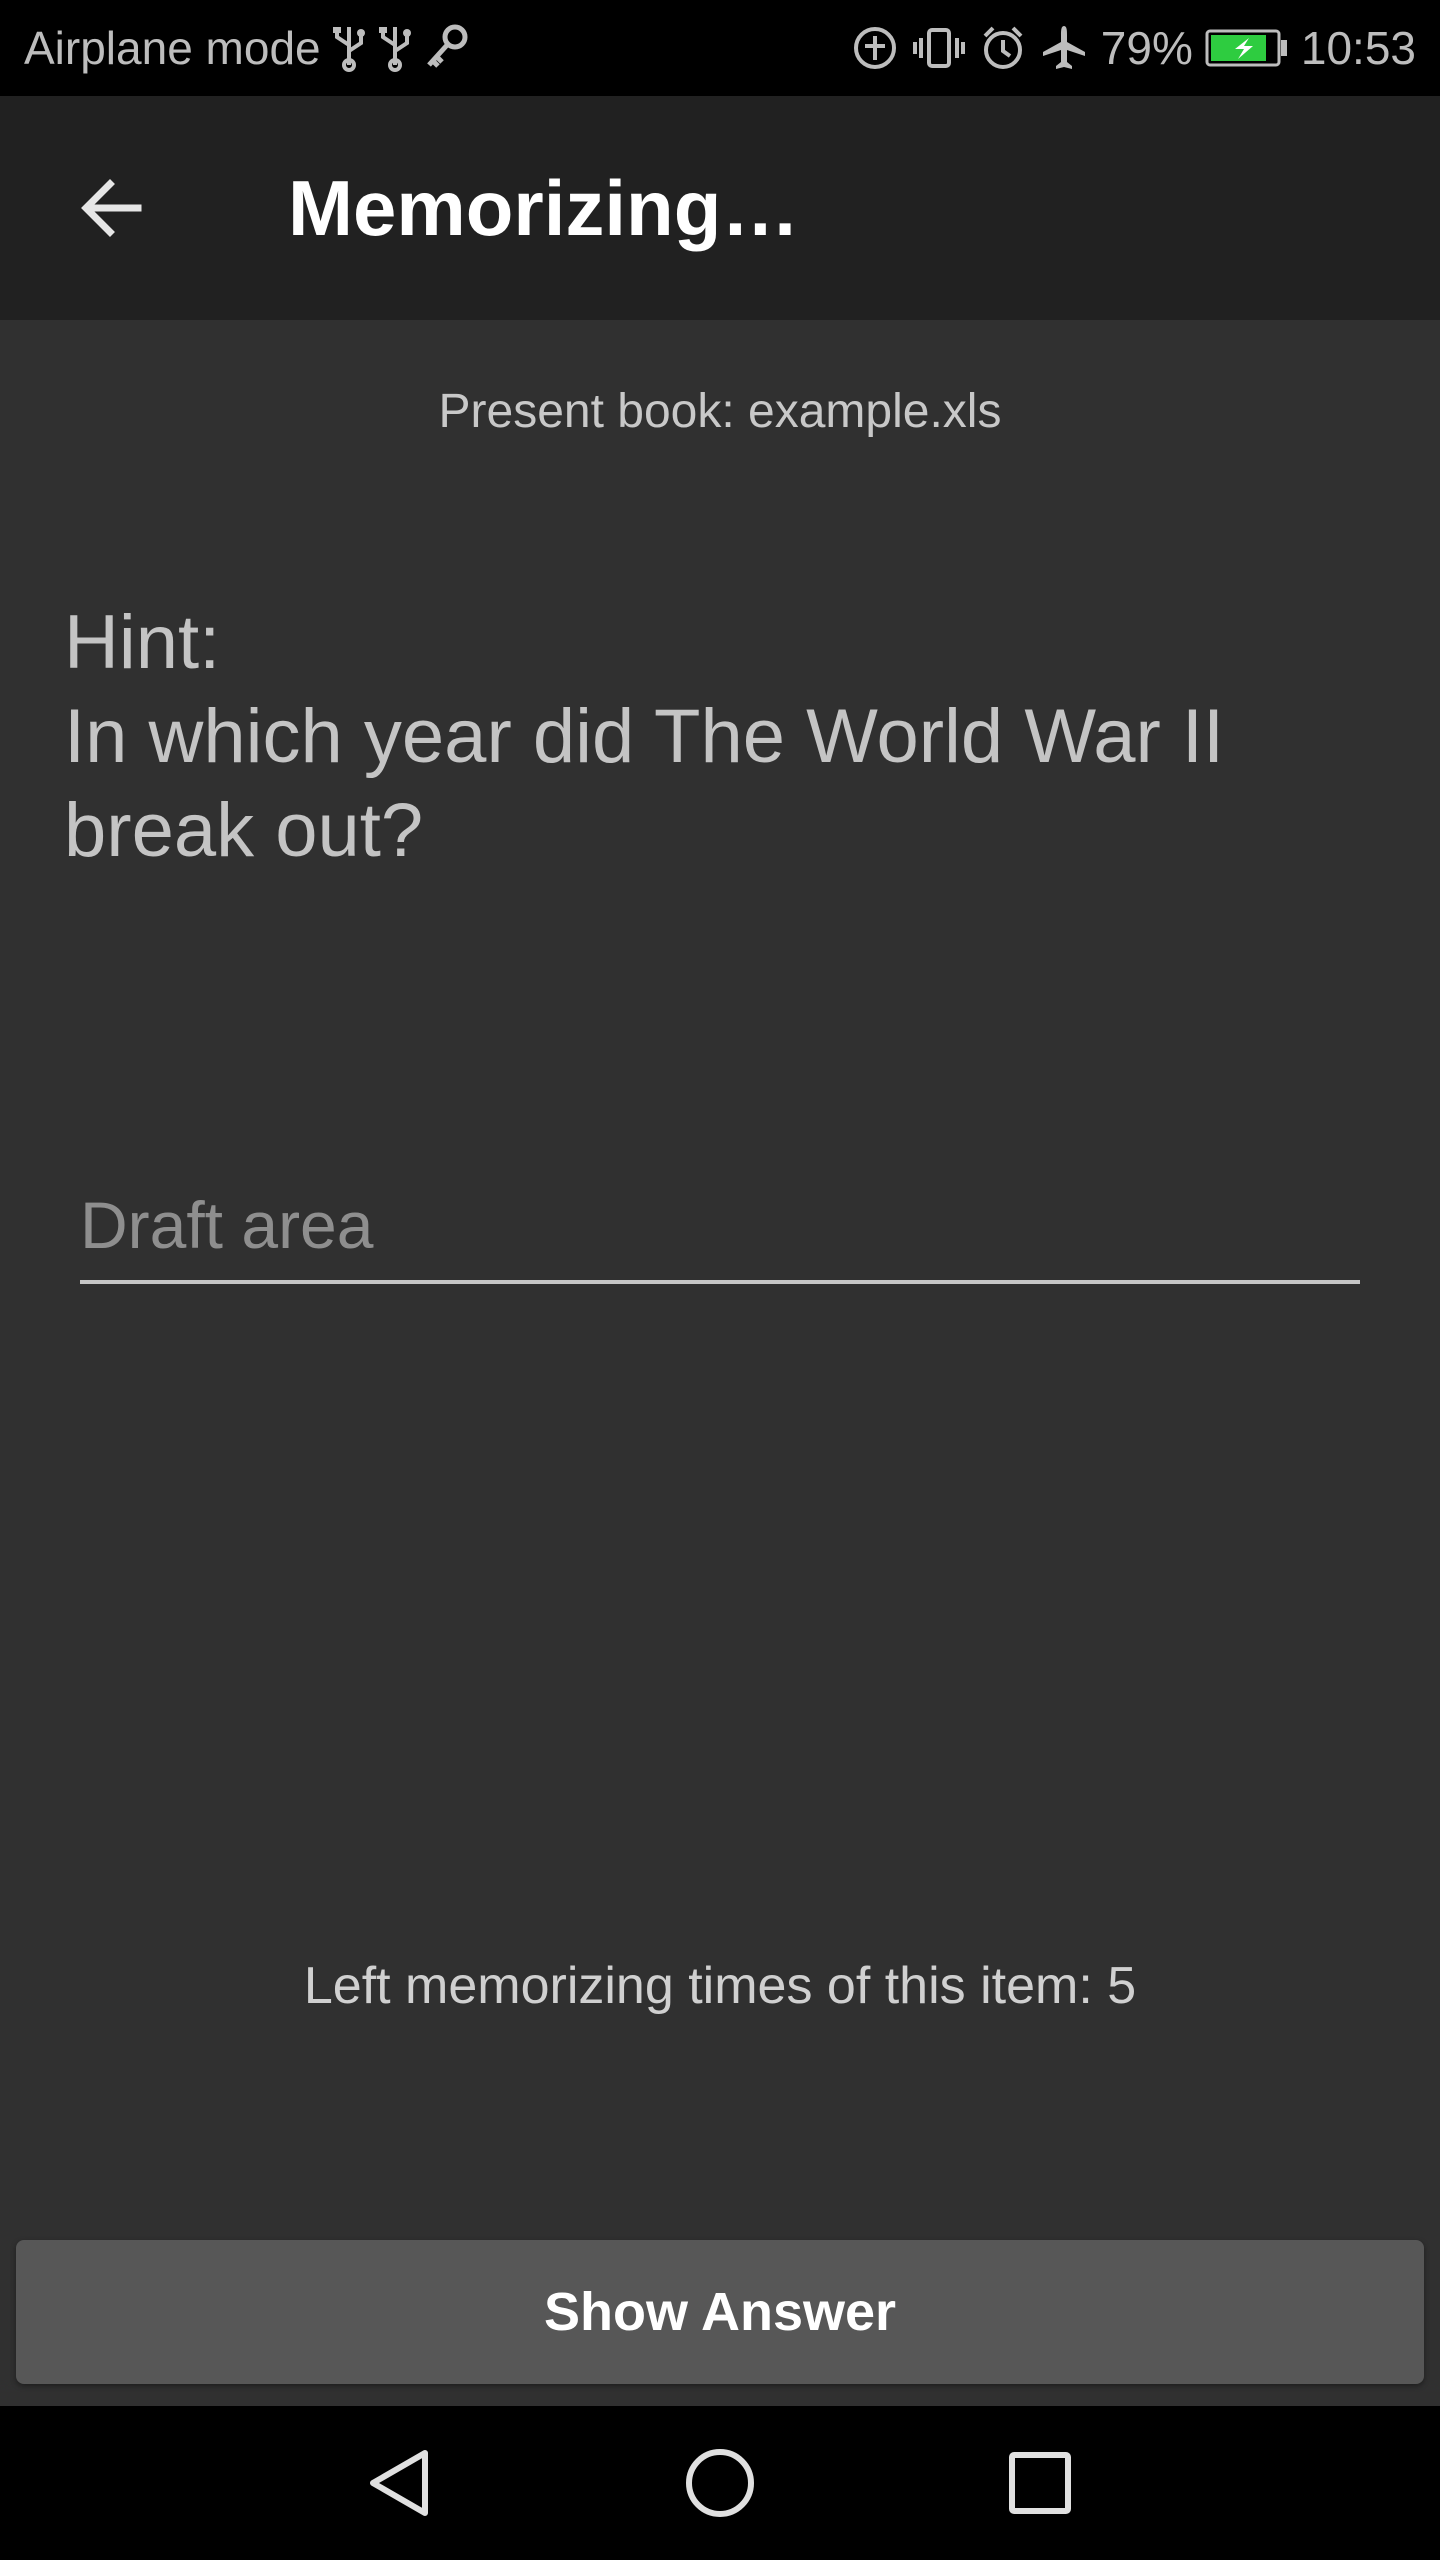 The image size is (1440, 2560). I want to click on left-memorizing-times: Left memorizing times of this item: 5, so click(720, 1986).